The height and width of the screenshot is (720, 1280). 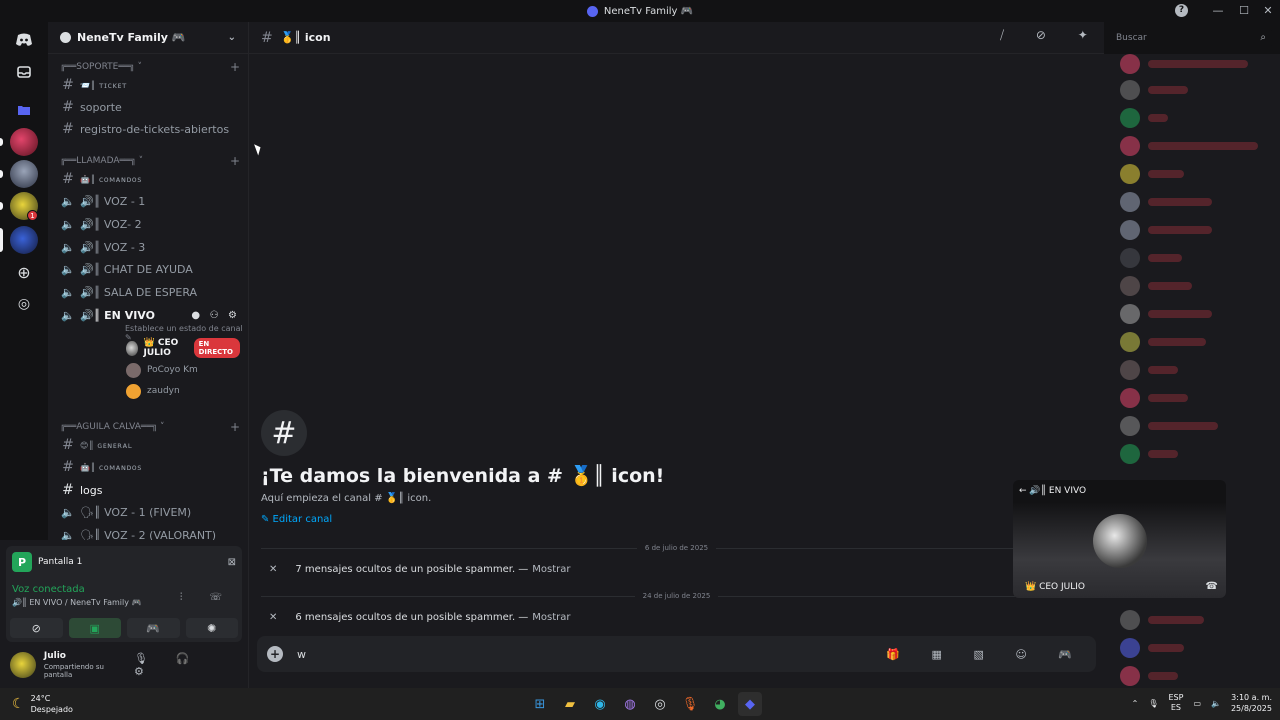 What do you see at coordinates (148, 445) in the screenshot?
I see `channel-general: # 😊║ ɢᴇɴᴇʀᴀʟ` at bounding box center [148, 445].